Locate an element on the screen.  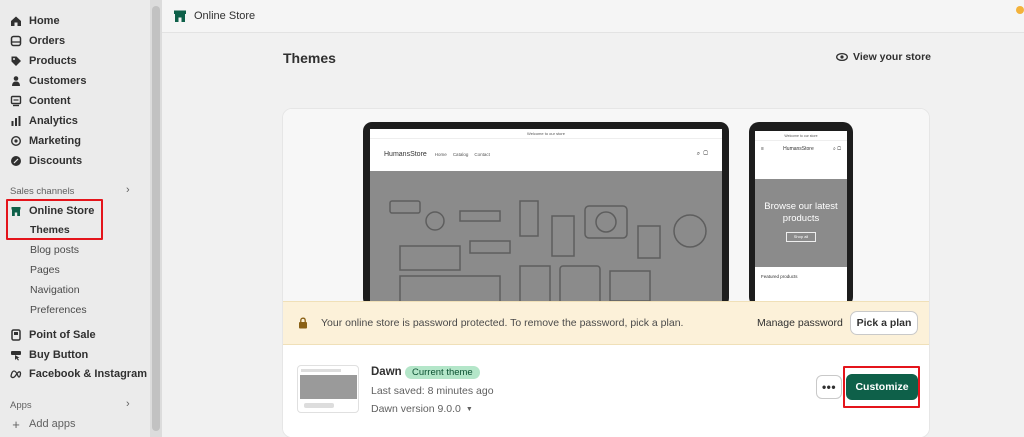
sidebar-item-discounts: Discounts is located at coordinates (46, 161).